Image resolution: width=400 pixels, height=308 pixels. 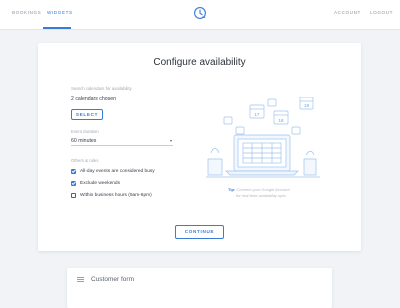 I want to click on rule-label: All-day events are considered busy, so click(x=117, y=171).